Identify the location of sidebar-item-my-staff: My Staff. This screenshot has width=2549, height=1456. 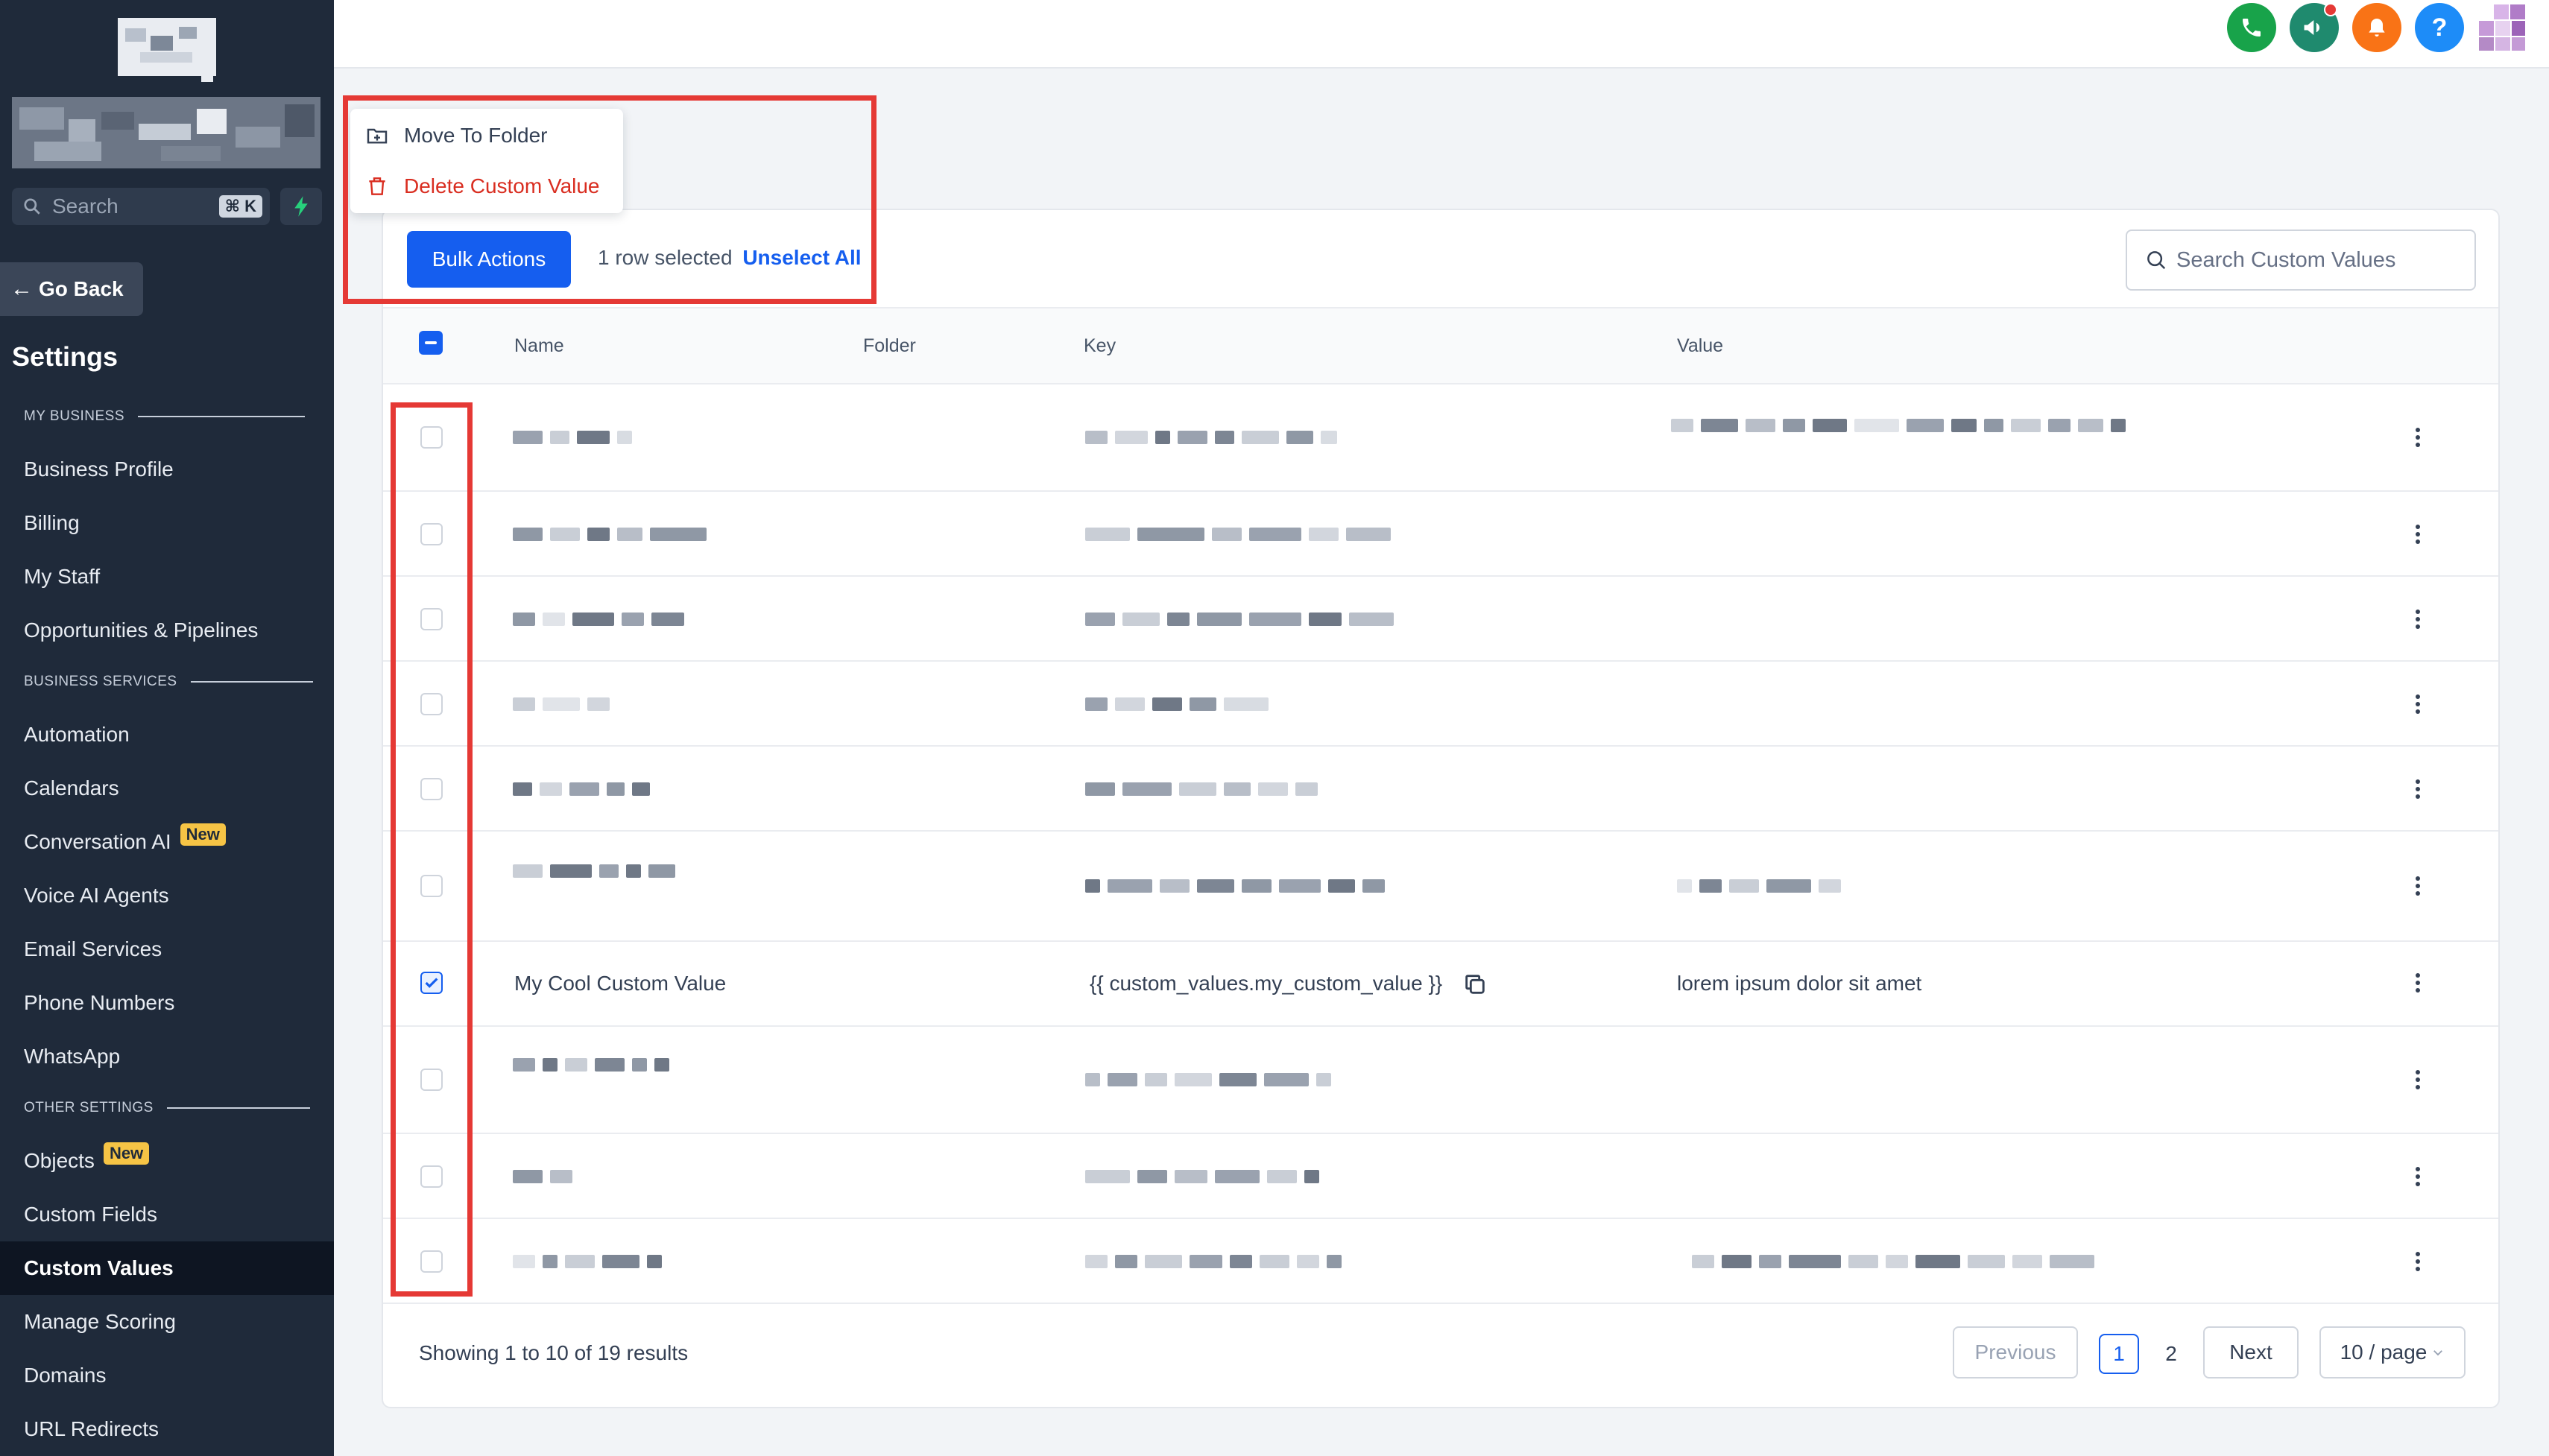
(62, 577).